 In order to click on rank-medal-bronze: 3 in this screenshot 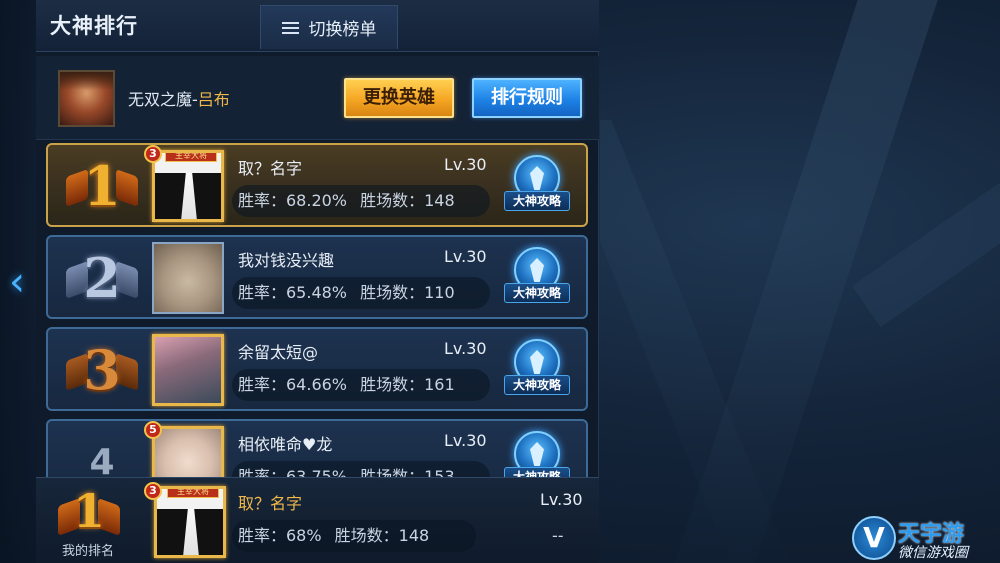, I will do `click(102, 370)`.